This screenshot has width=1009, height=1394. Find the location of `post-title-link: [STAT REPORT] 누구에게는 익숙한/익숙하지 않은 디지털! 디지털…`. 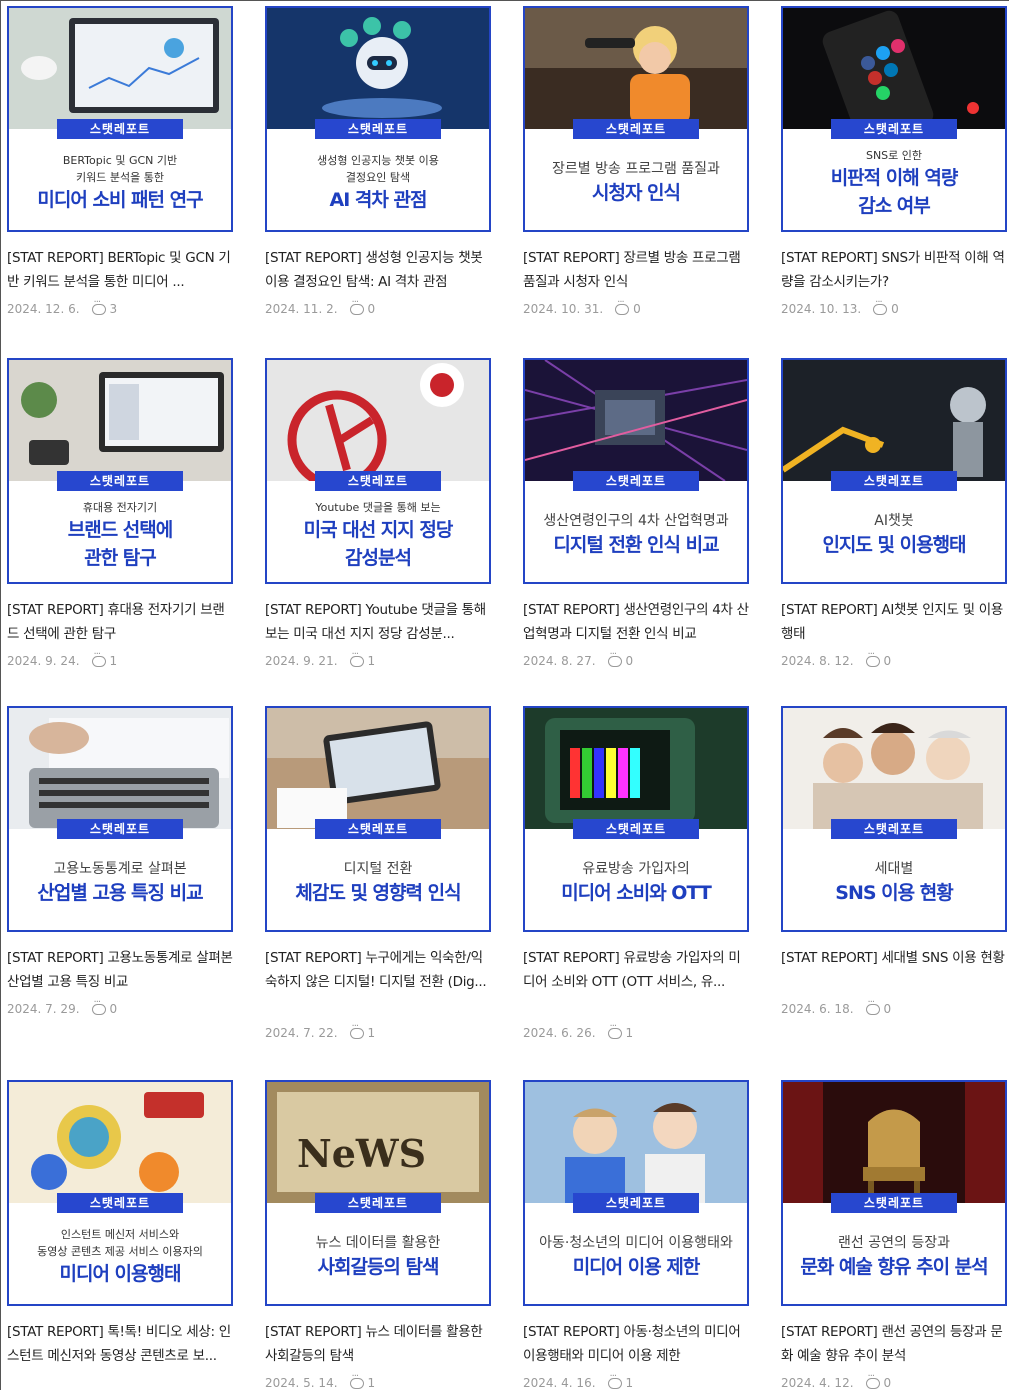

post-title-link: [STAT REPORT] 누구에게는 익숙한/익숙하지 않은 디지털! 디지털… is located at coordinates (378, 982).